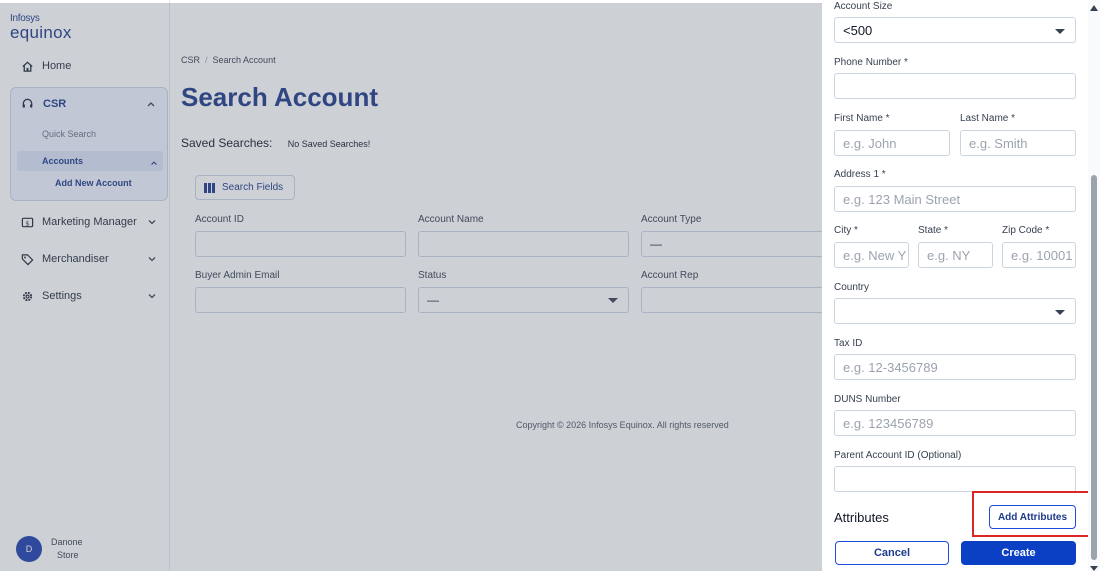 This screenshot has width=1100, height=571. What do you see at coordinates (863, 6) in the screenshot?
I see `account-size-label: Account Size` at bounding box center [863, 6].